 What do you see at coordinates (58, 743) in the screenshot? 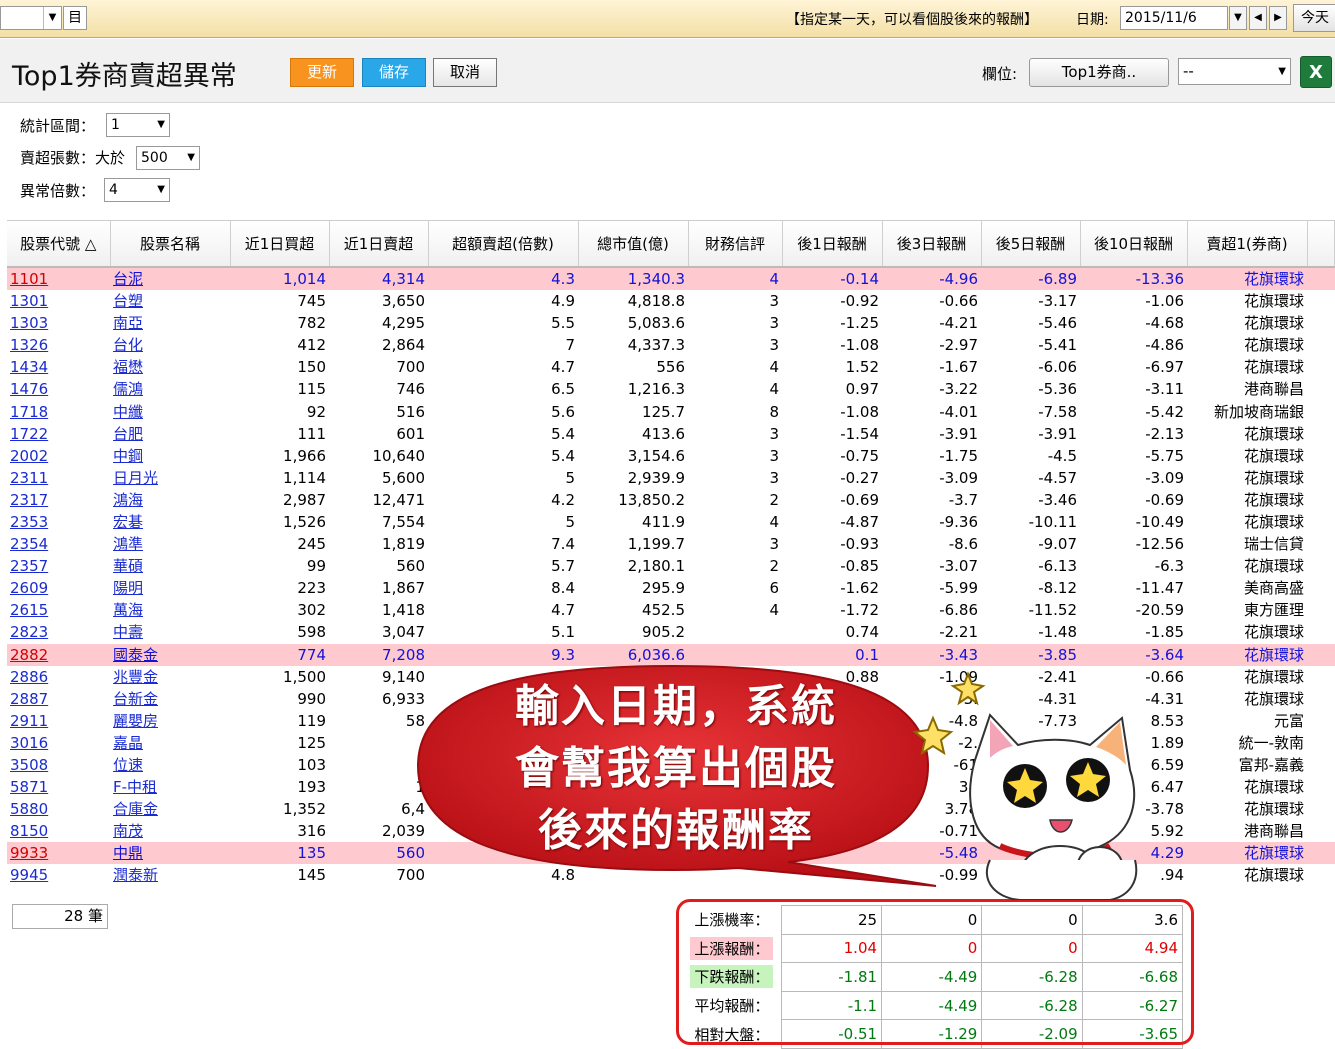
I see `cell-code: 3016` at bounding box center [58, 743].